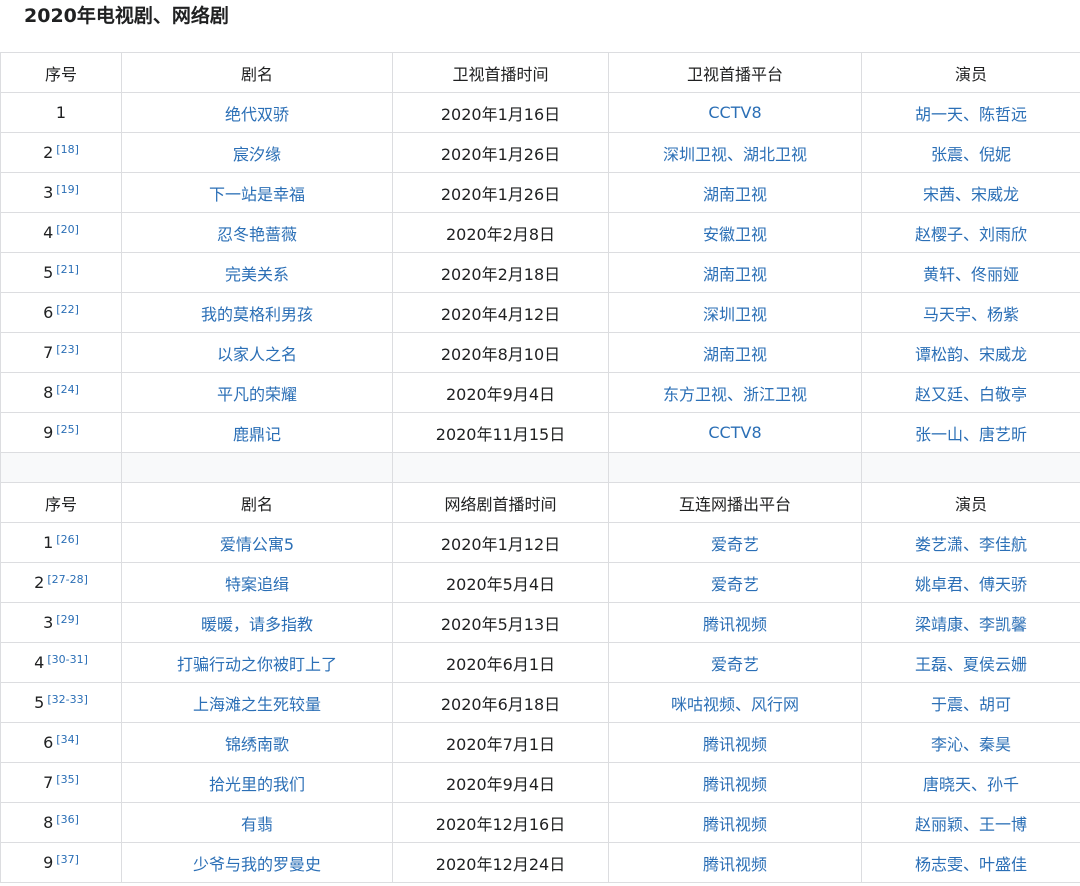 The image size is (1080, 886). What do you see at coordinates (257, 394) in the screenshot?
I see `drama-title-link: 平凡的荣耀` at bounding box center [257, 394].